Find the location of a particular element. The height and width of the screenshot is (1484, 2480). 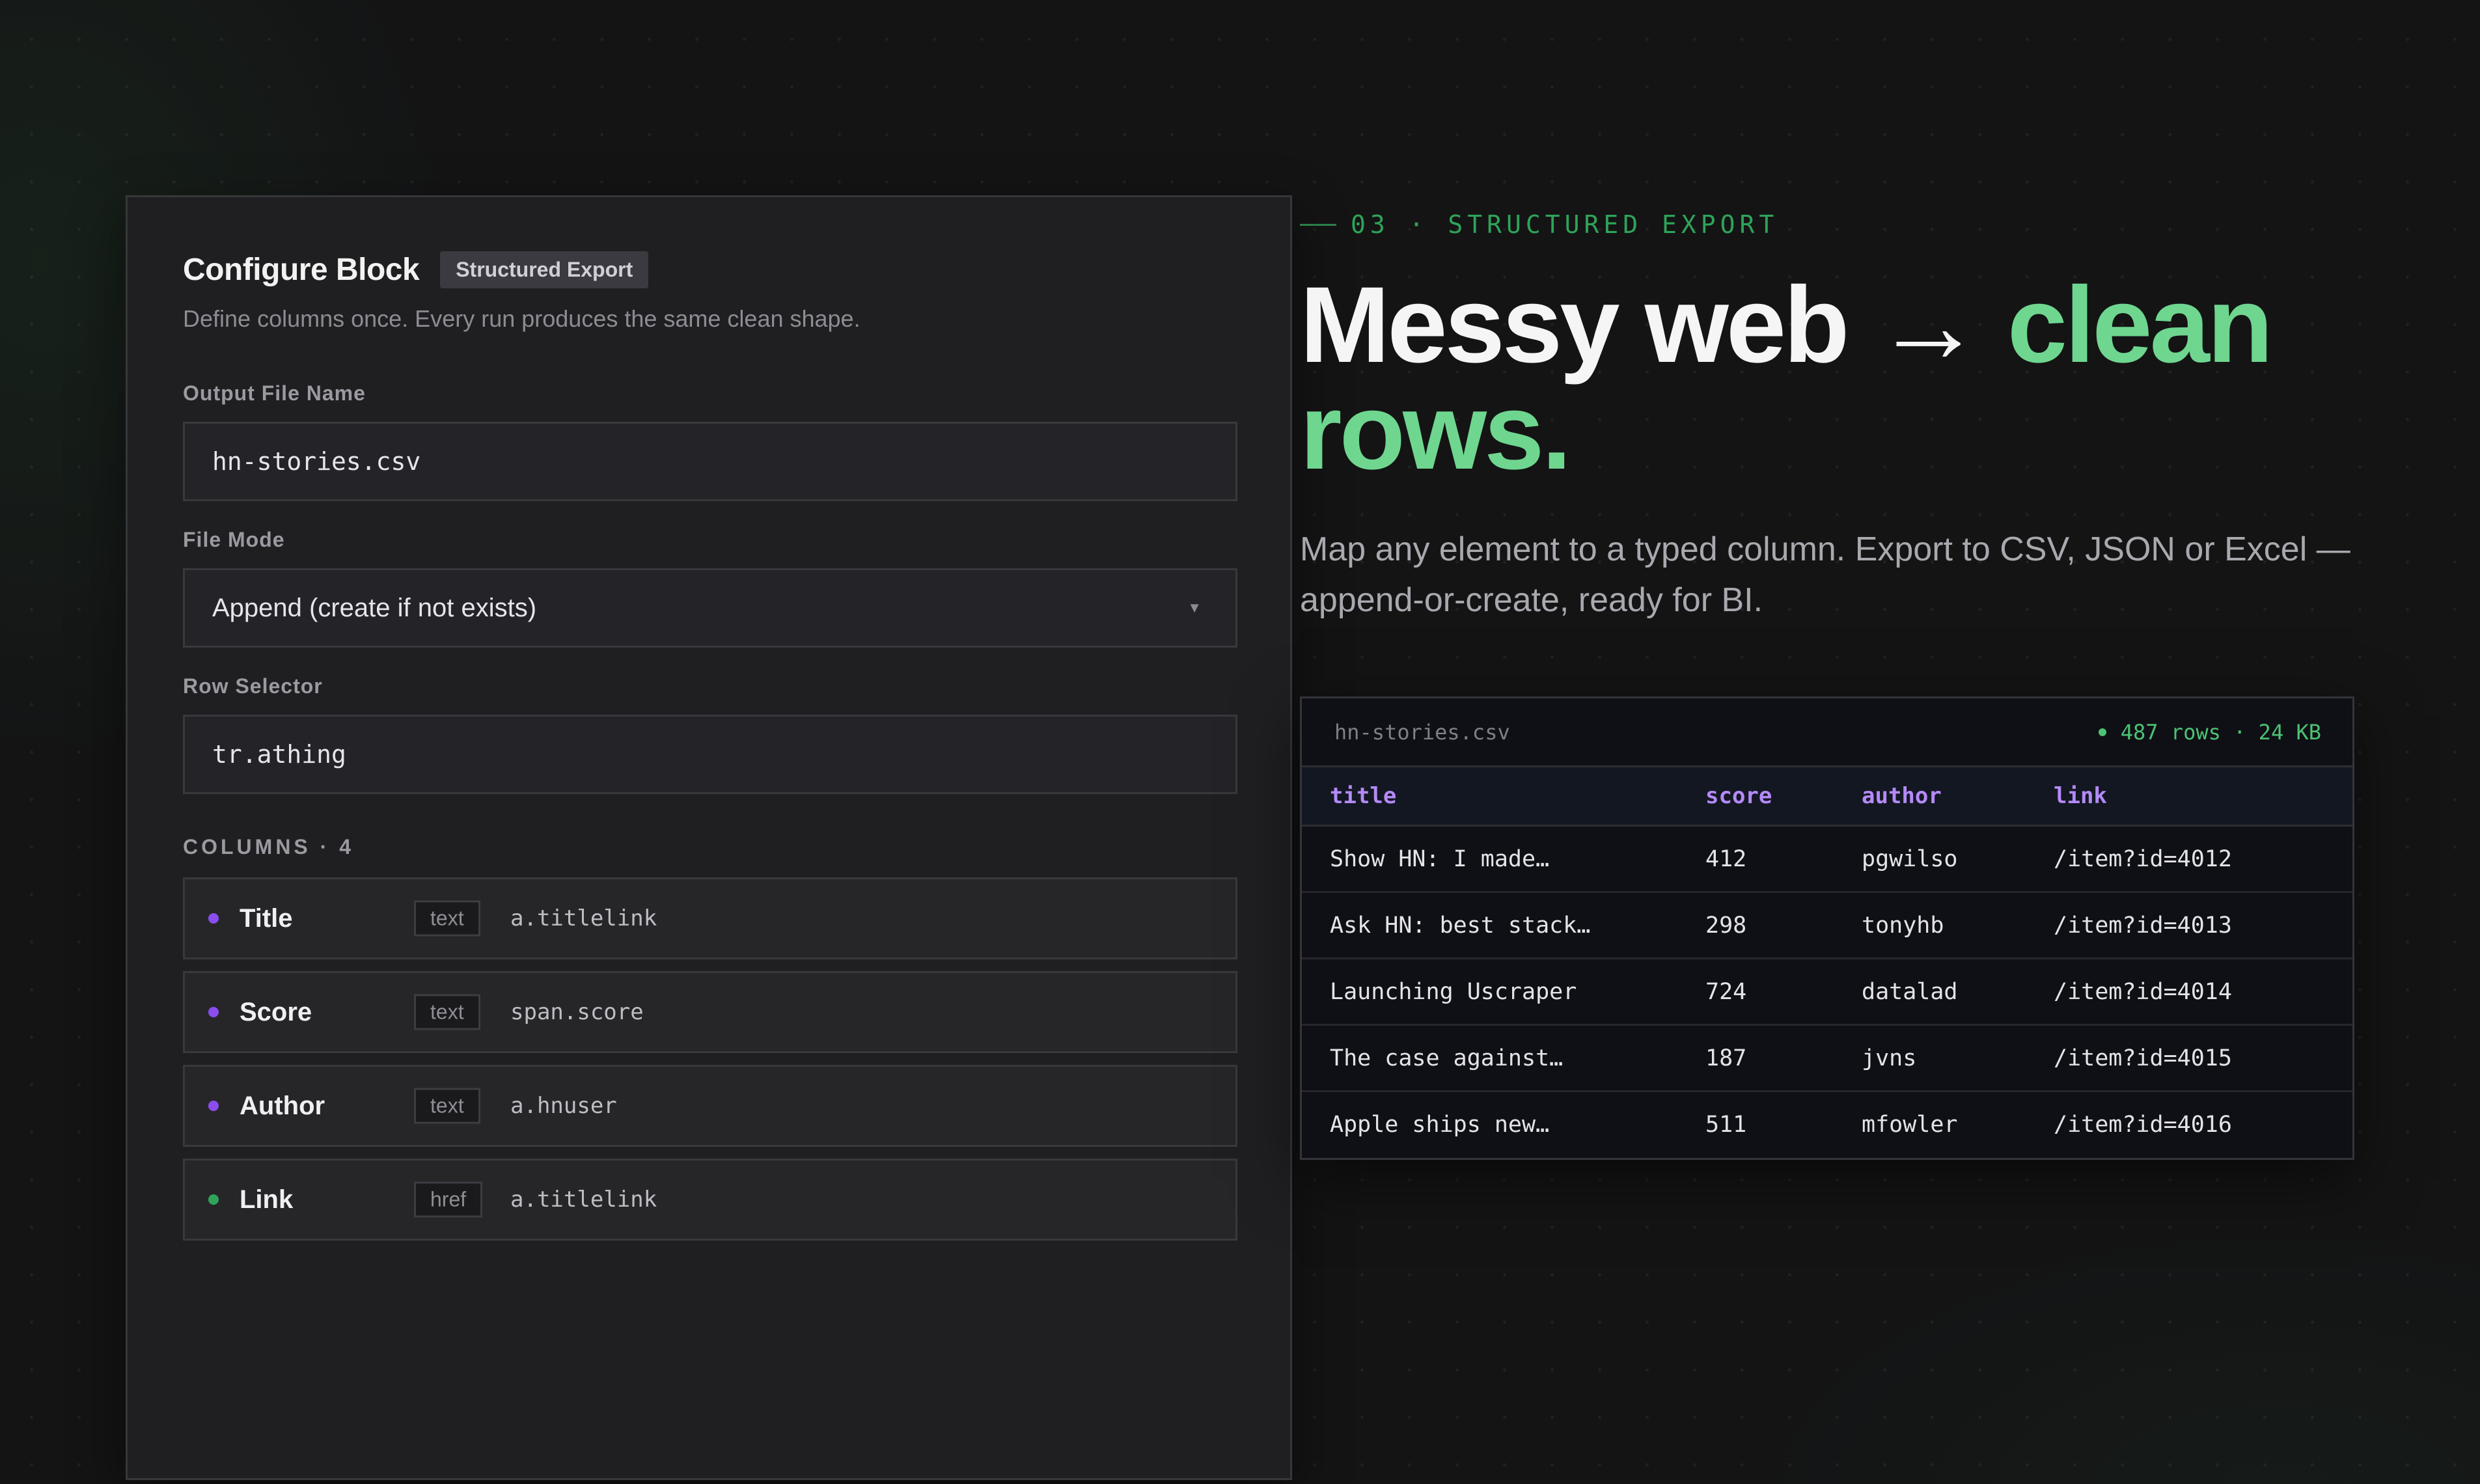

cell-score: 412 is located at coordinates (1784, 859).